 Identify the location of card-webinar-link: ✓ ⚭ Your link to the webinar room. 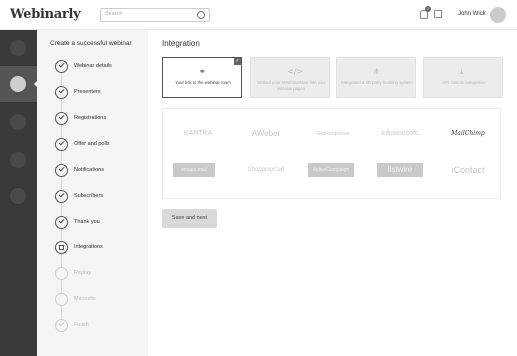
(202, 77).